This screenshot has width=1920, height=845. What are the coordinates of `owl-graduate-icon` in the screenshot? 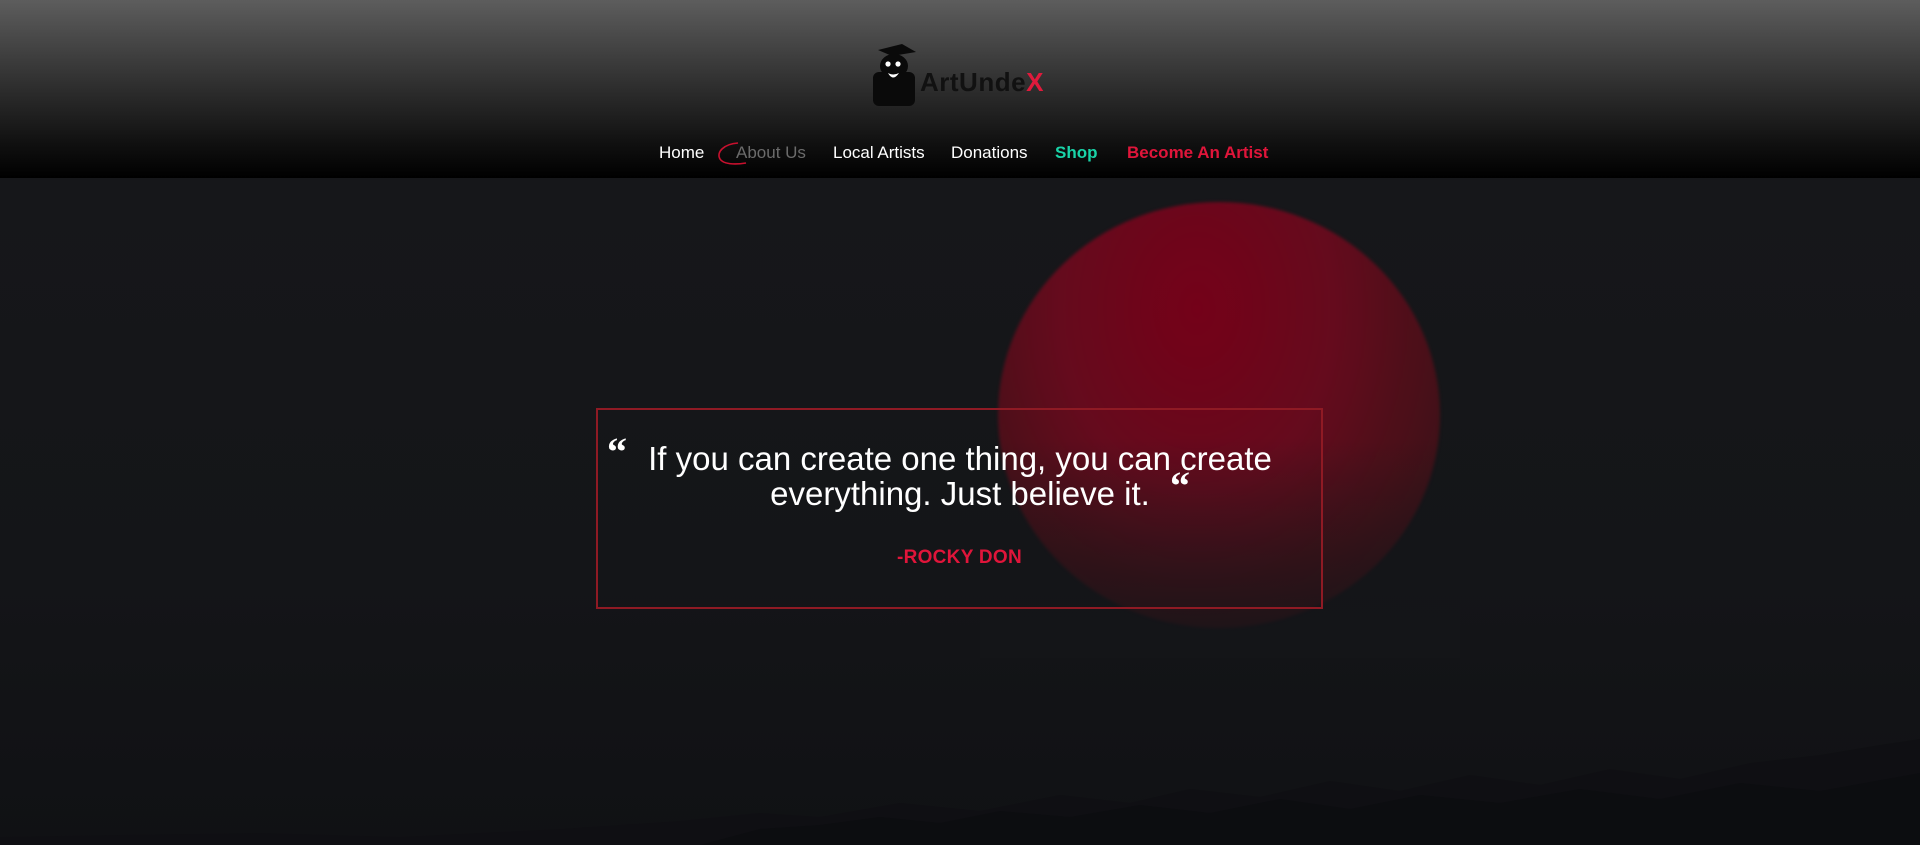 It's located at (894, 75).